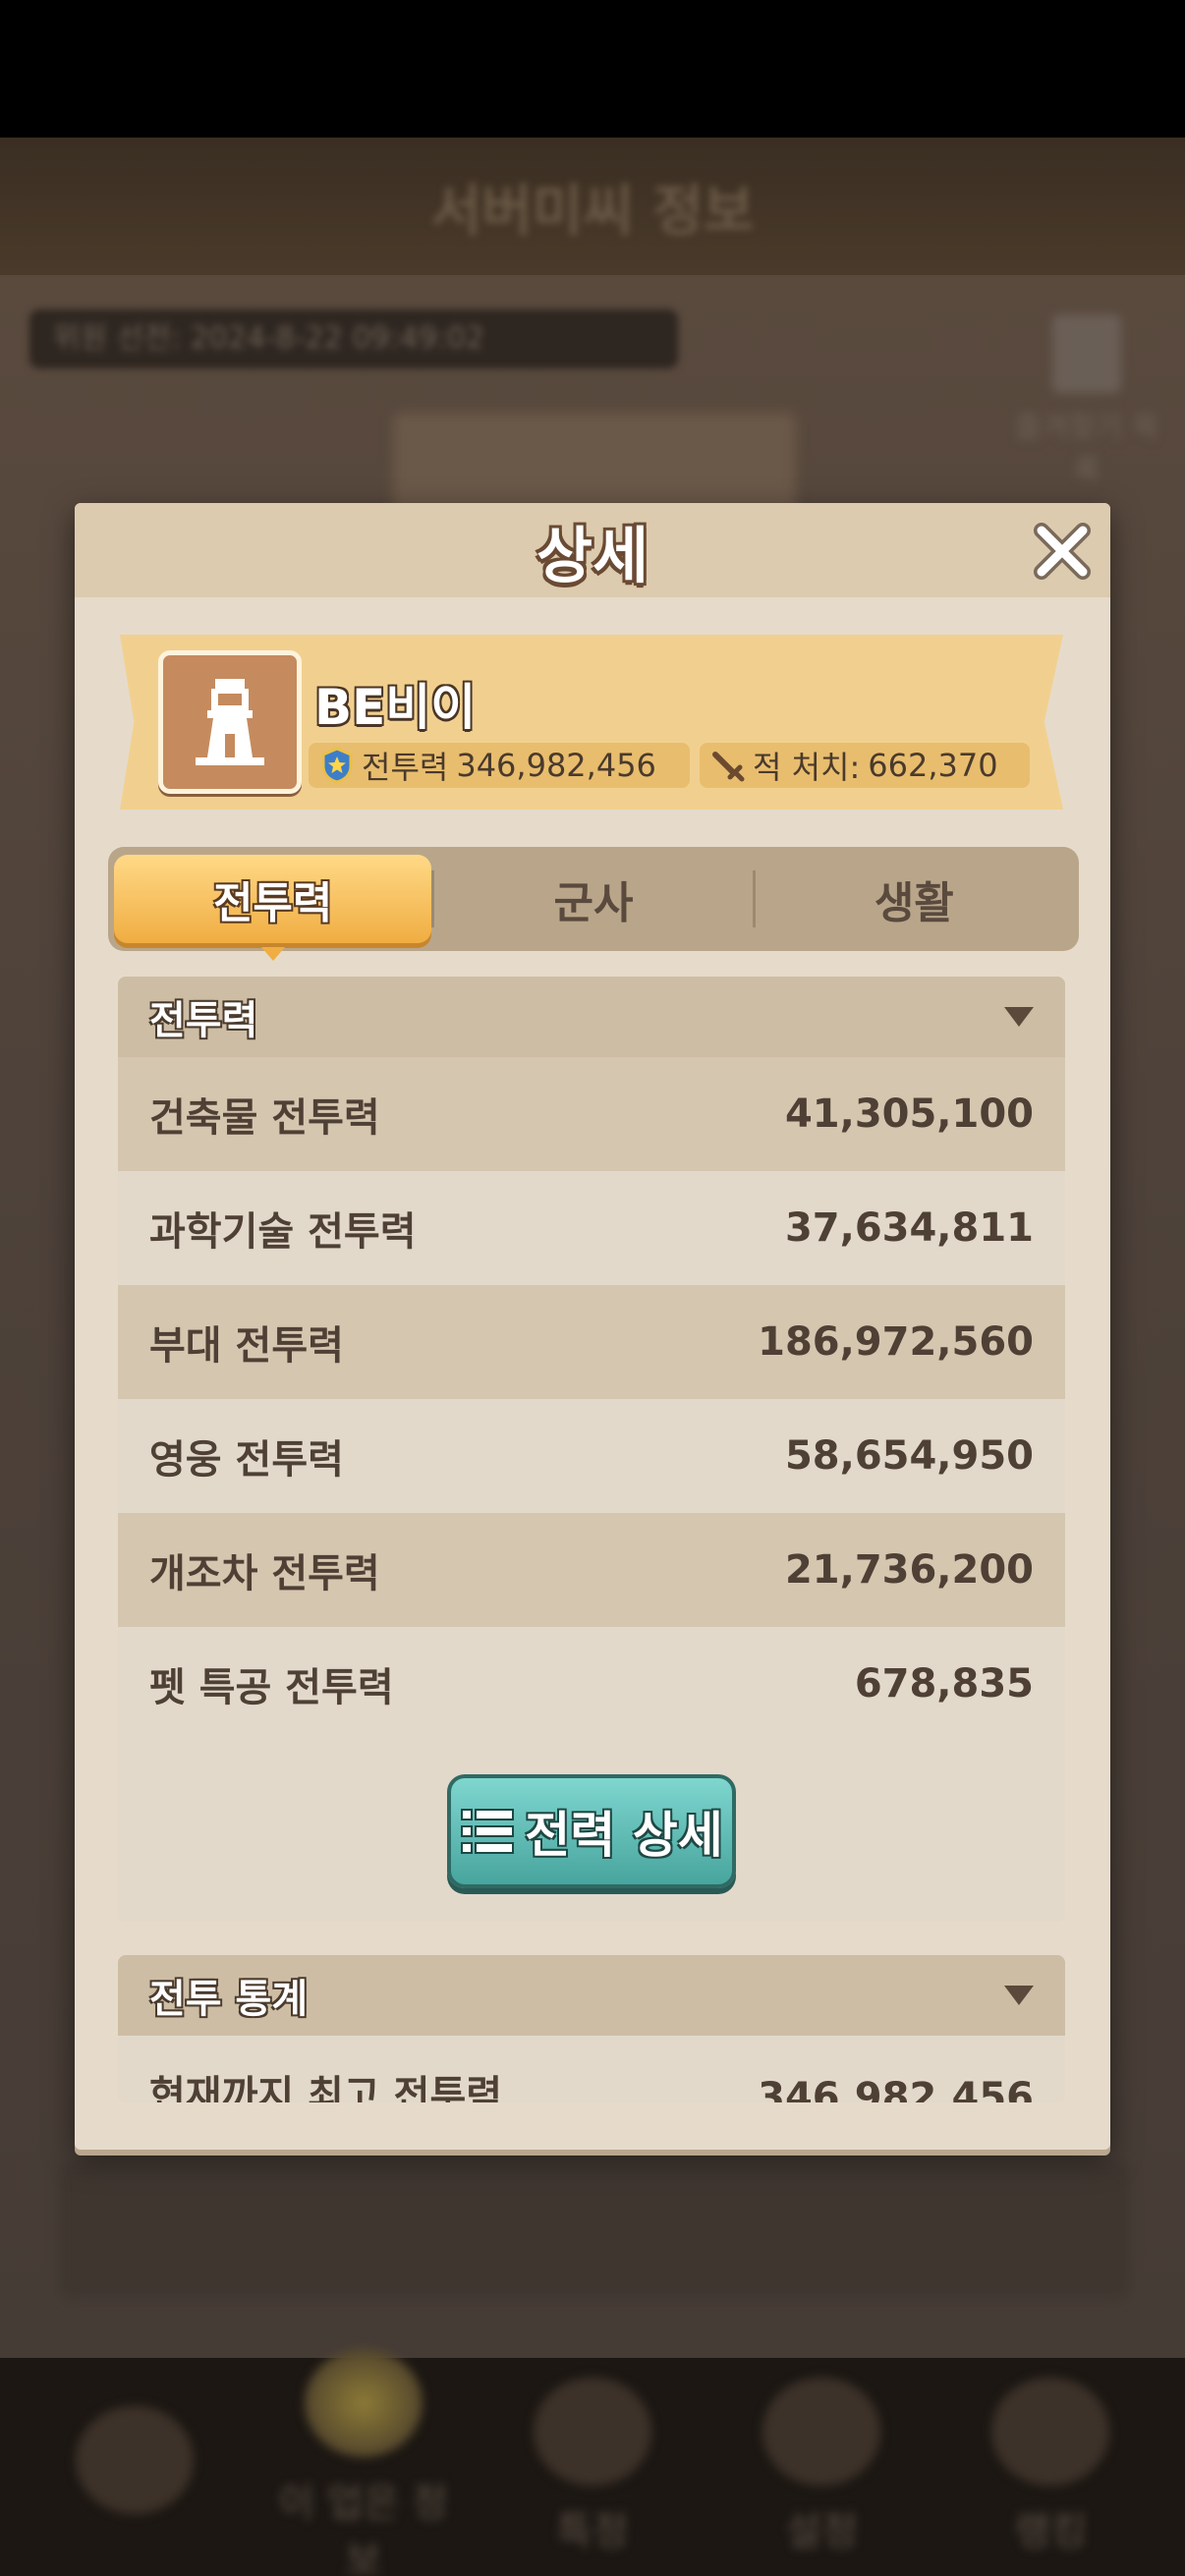 The image size is (1185, 2576). Describe the element at coordinates (556, 765) in the screenshot. I see `power-value: 346,982,456` at that location.